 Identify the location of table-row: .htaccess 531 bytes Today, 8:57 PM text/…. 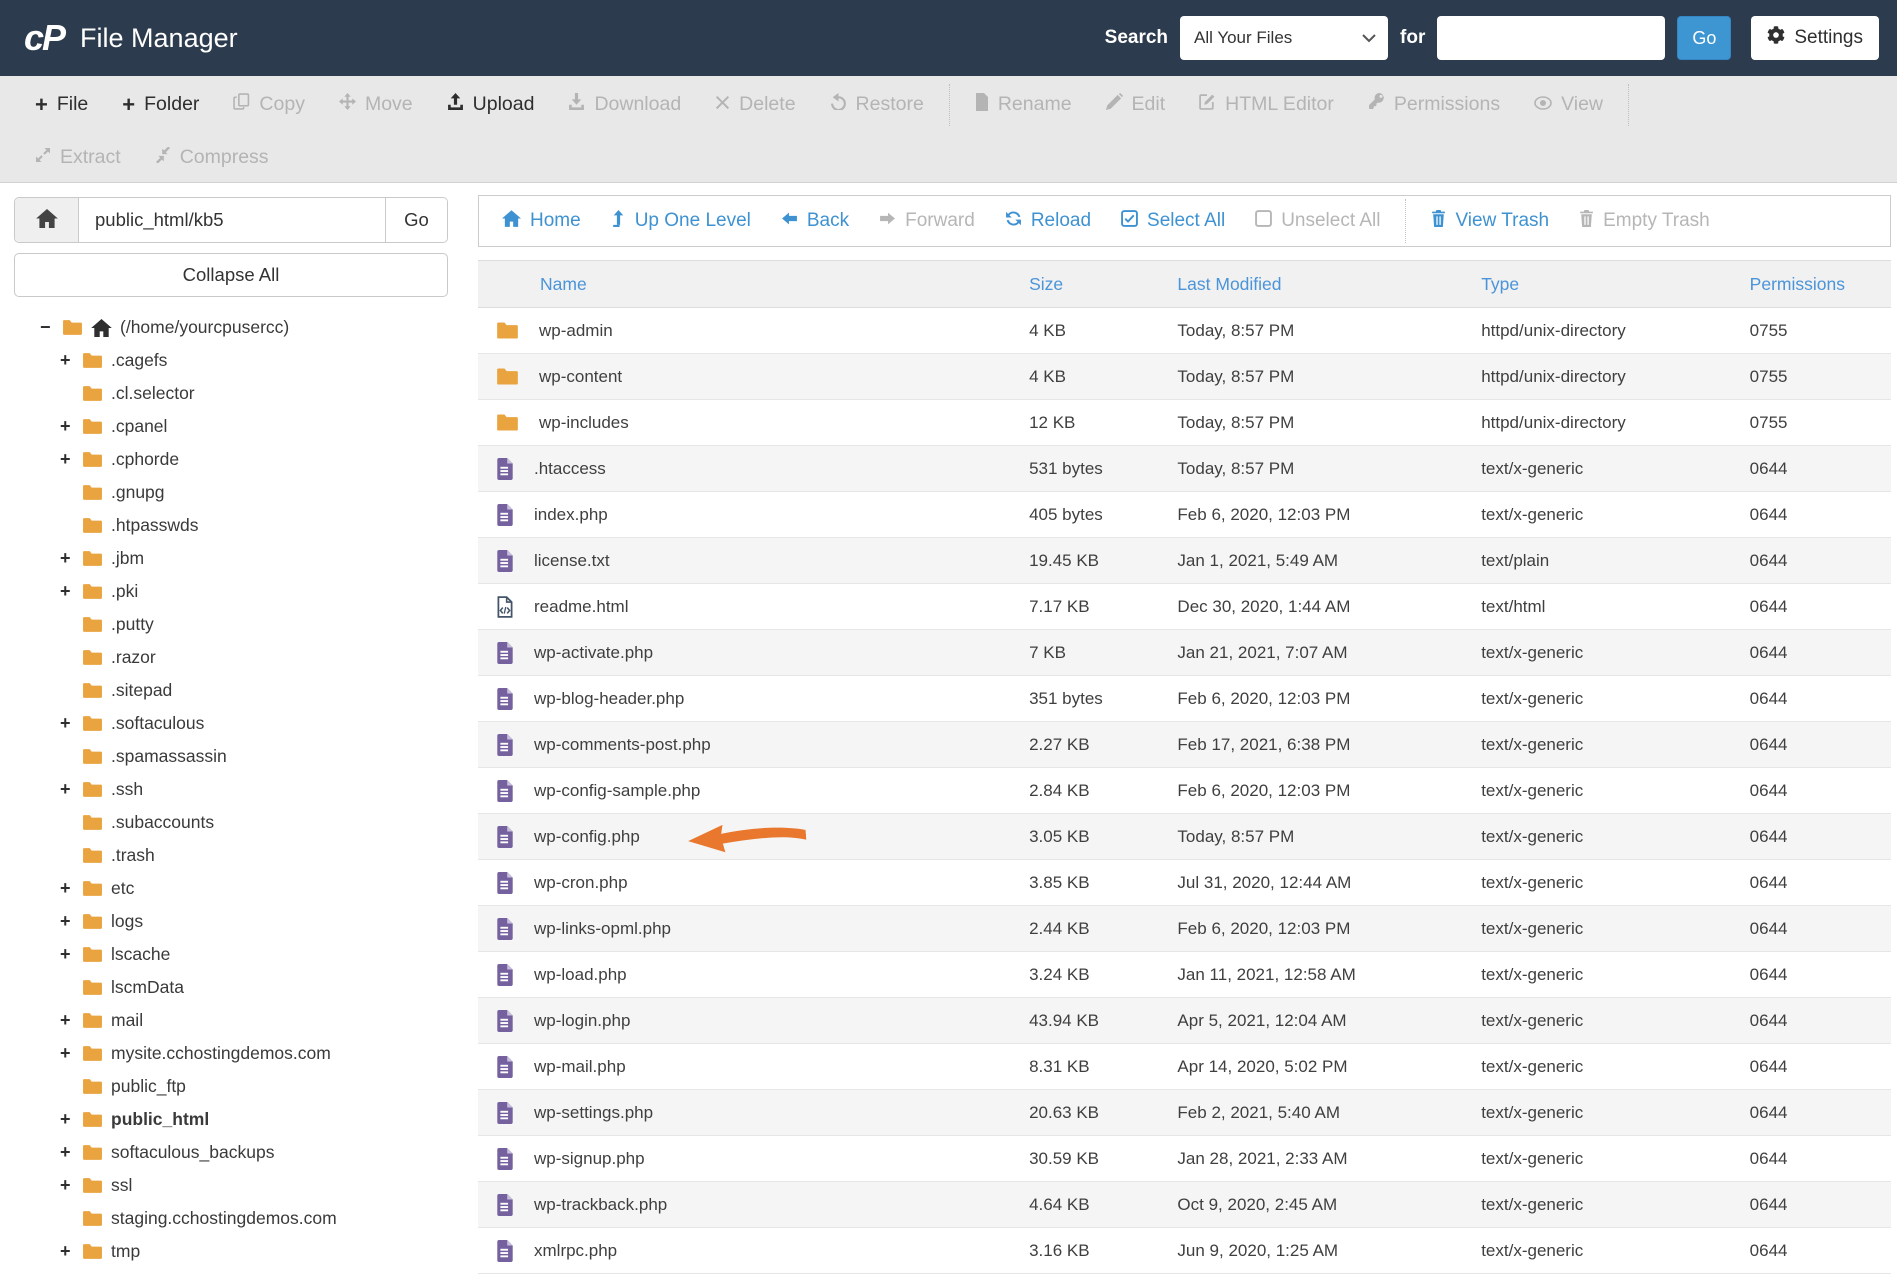
(1184, 469).